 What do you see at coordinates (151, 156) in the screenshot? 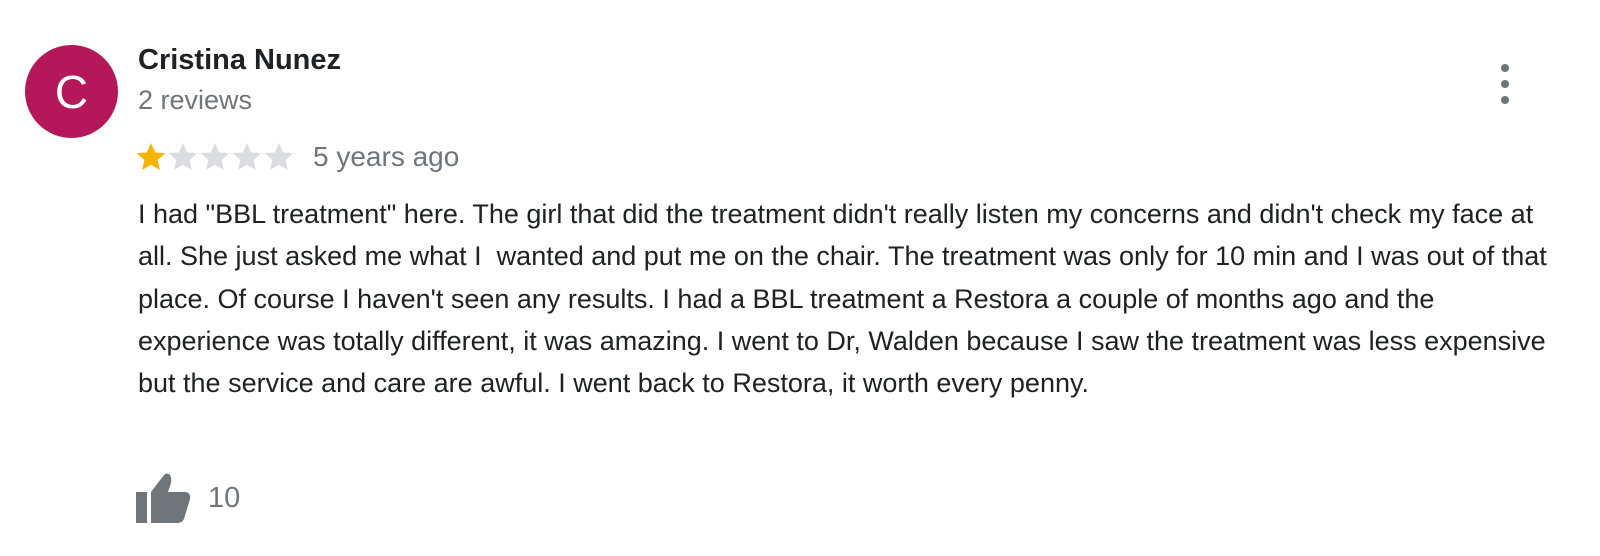
I see `star-filled-icon` at bounding box center [151, 156].